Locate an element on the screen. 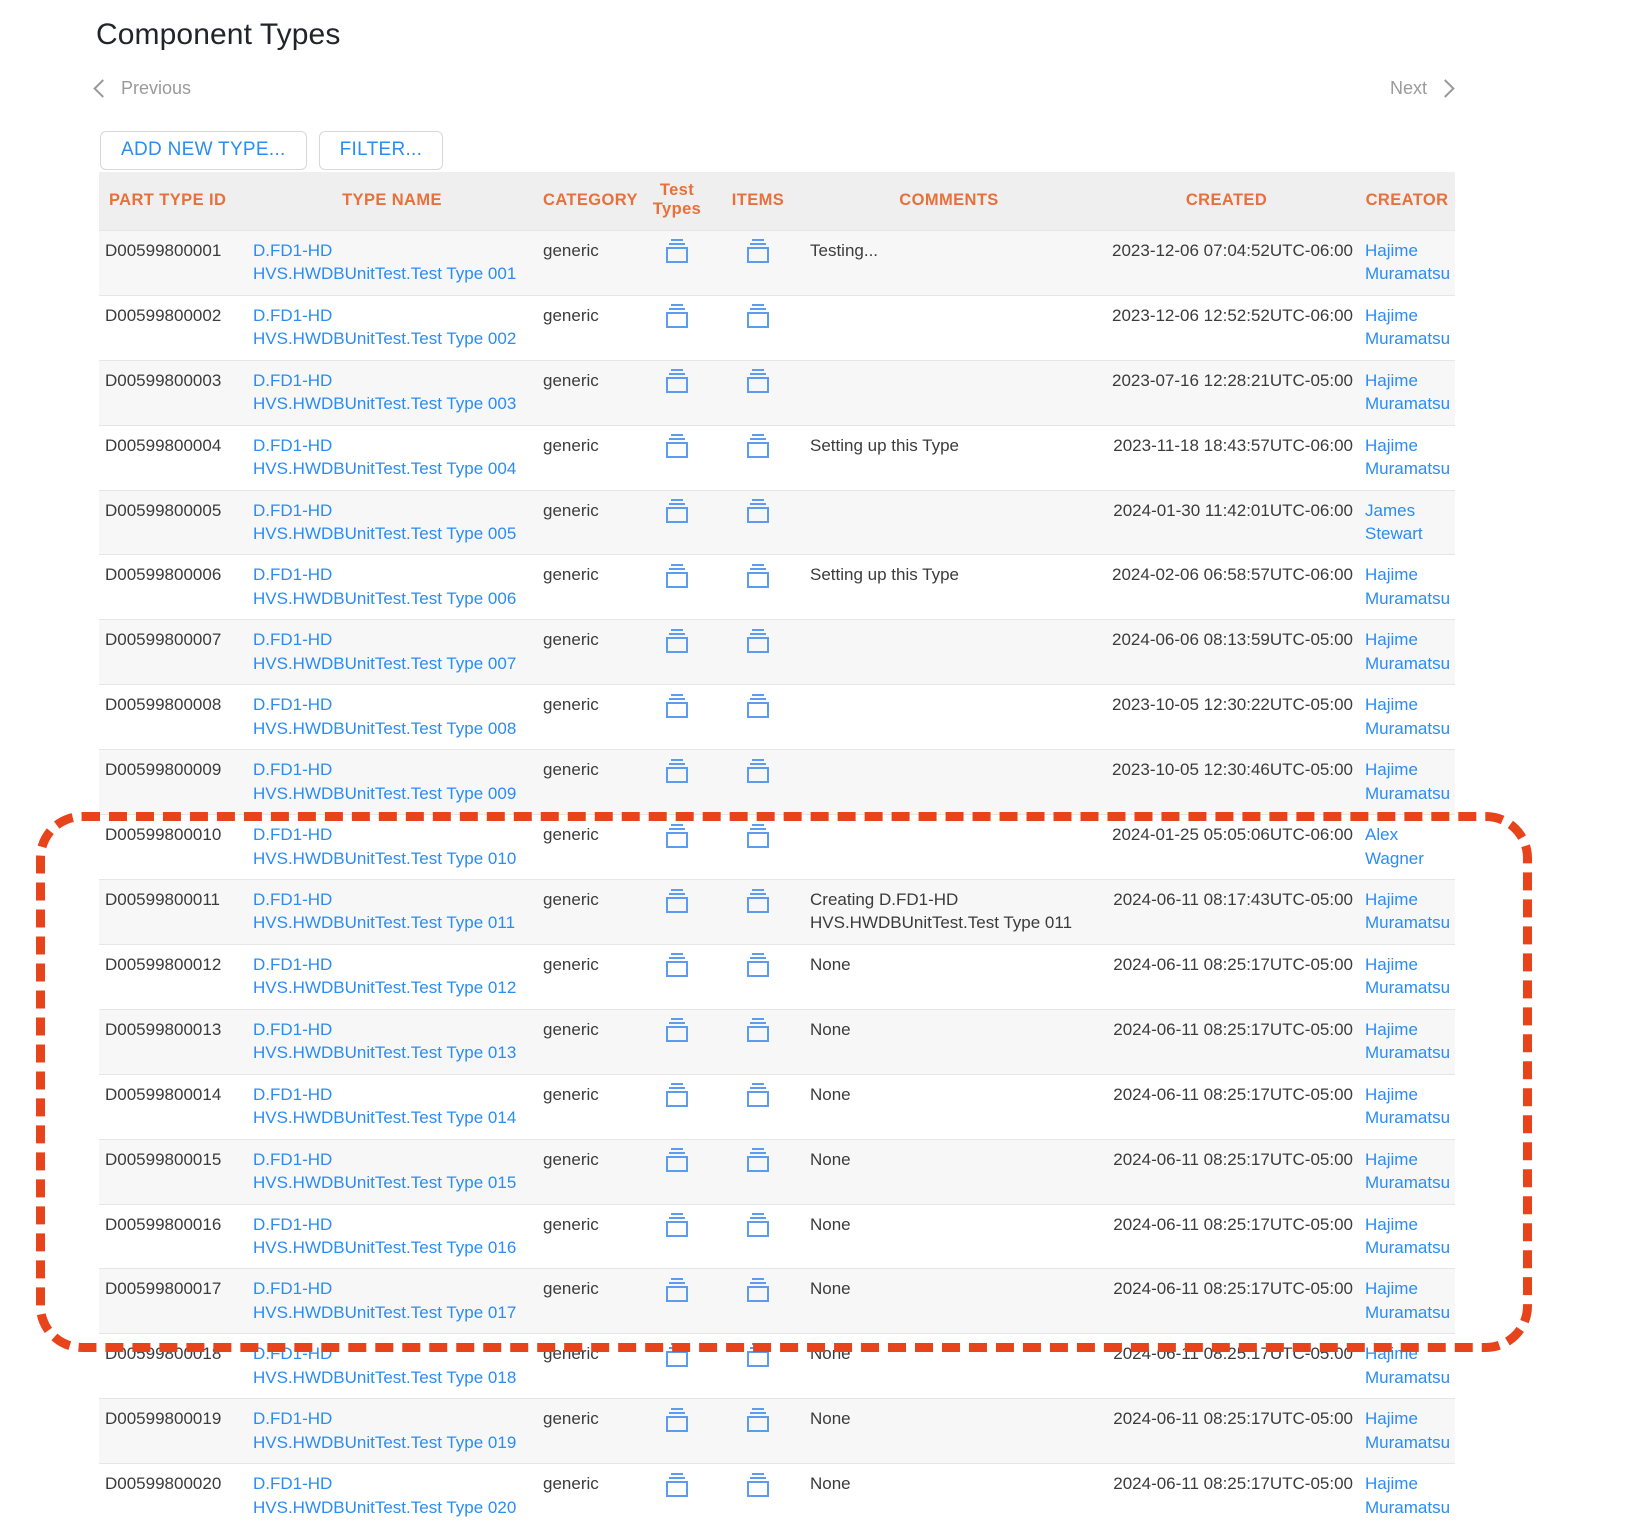  creator-link-last-name: Stewart is located at coordinates (1407, 533).